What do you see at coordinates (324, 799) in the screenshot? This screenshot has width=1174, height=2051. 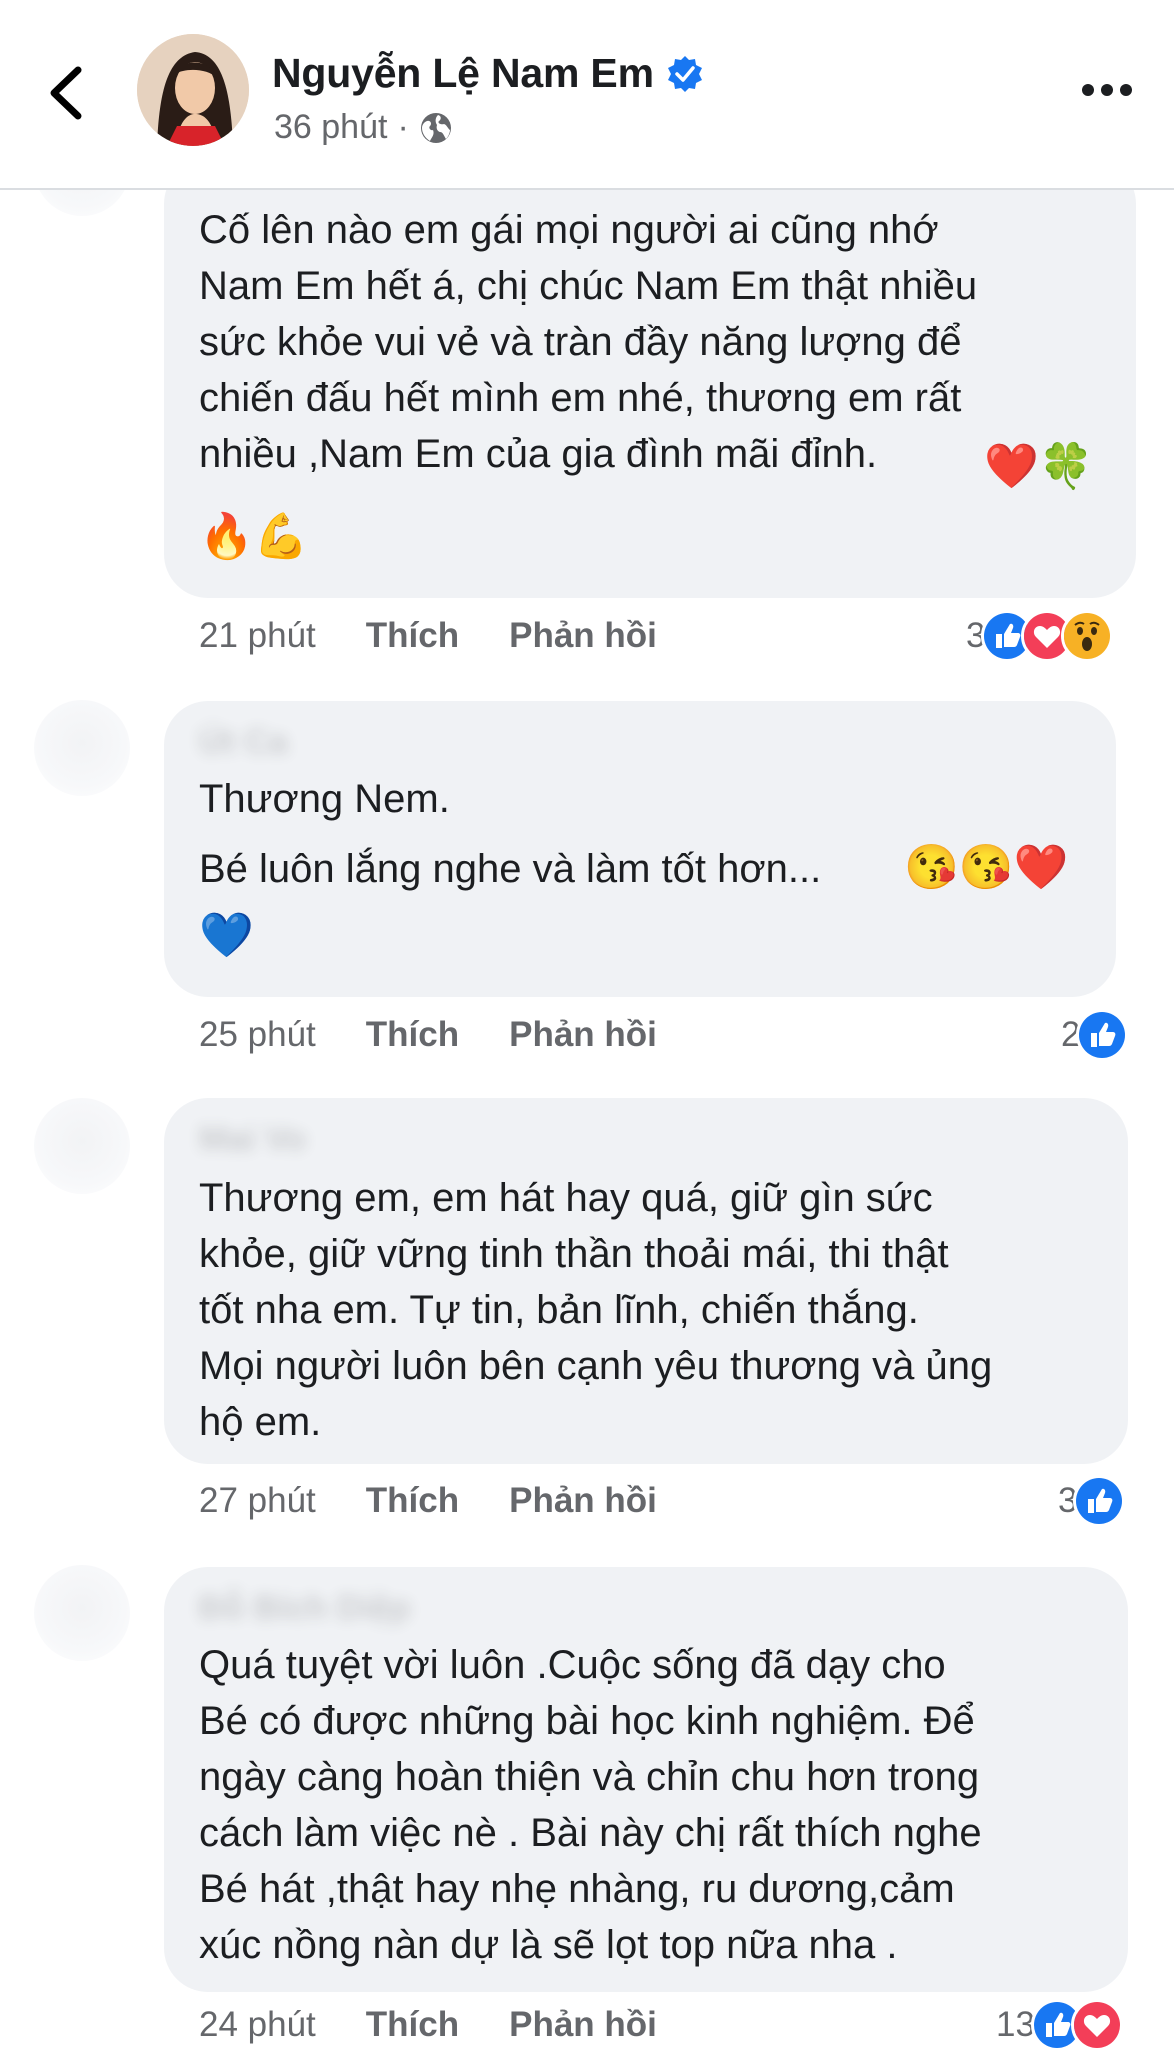 I see `comment-text: Thương Nem.` at bounding box center [324, 799].